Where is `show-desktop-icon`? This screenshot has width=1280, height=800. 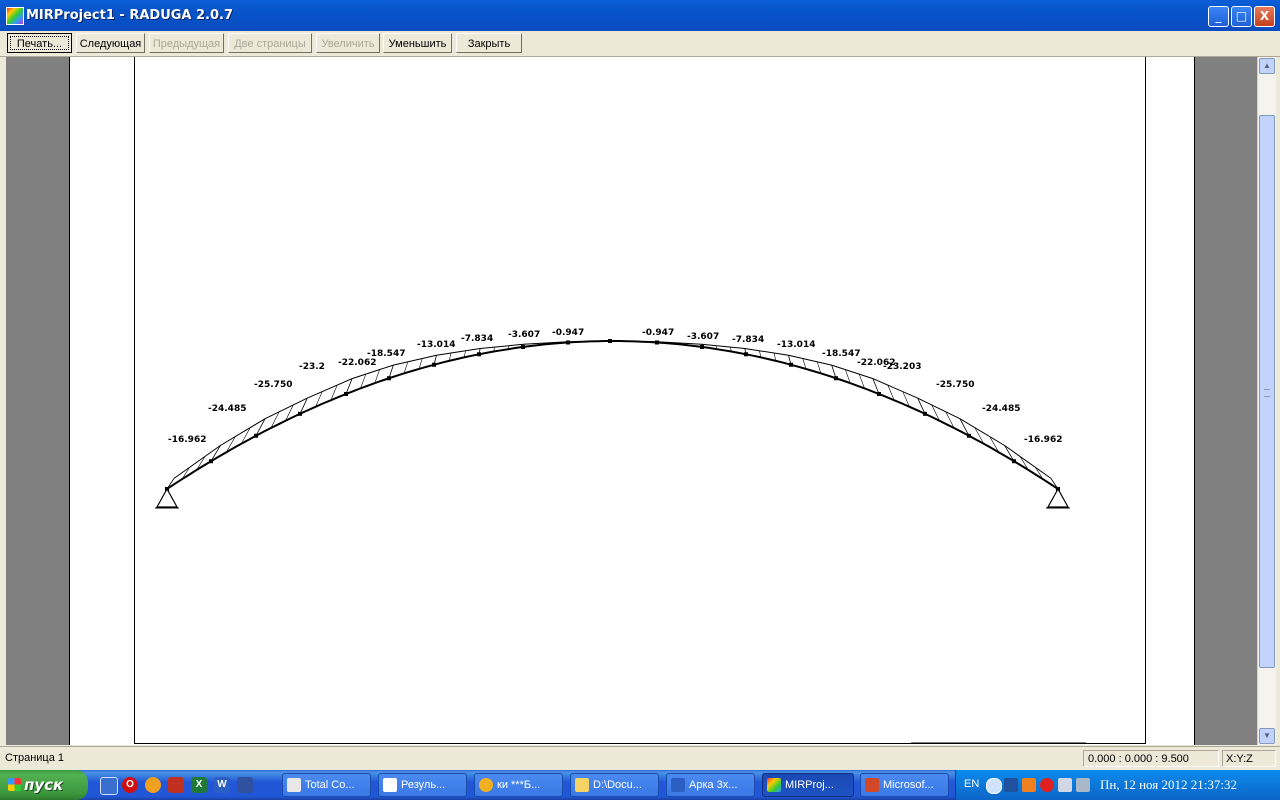 show-desktop-icon is located at coordinates (109, 786).